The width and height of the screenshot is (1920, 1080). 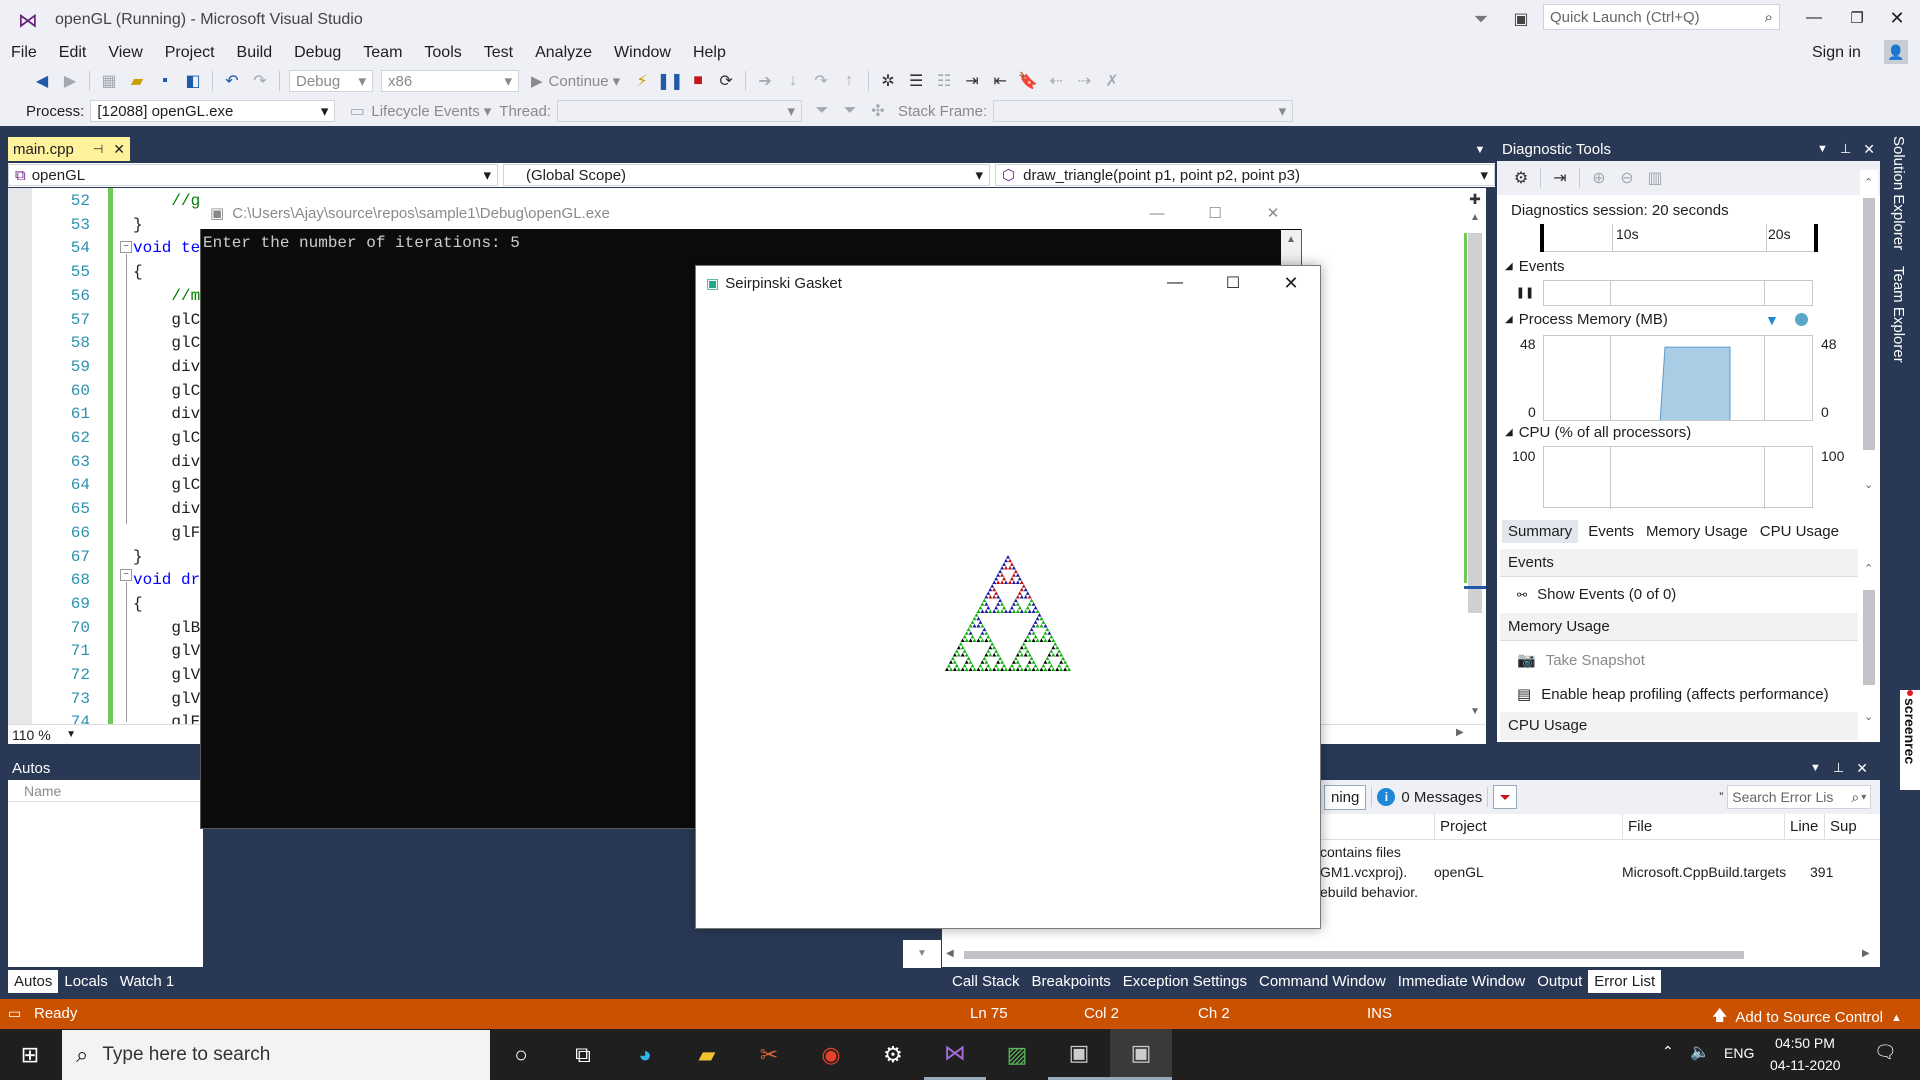 What do you see at coordinates (642, 53) in the screenshot?
I see `menu-window: Window` at bounding box center [642, 53].